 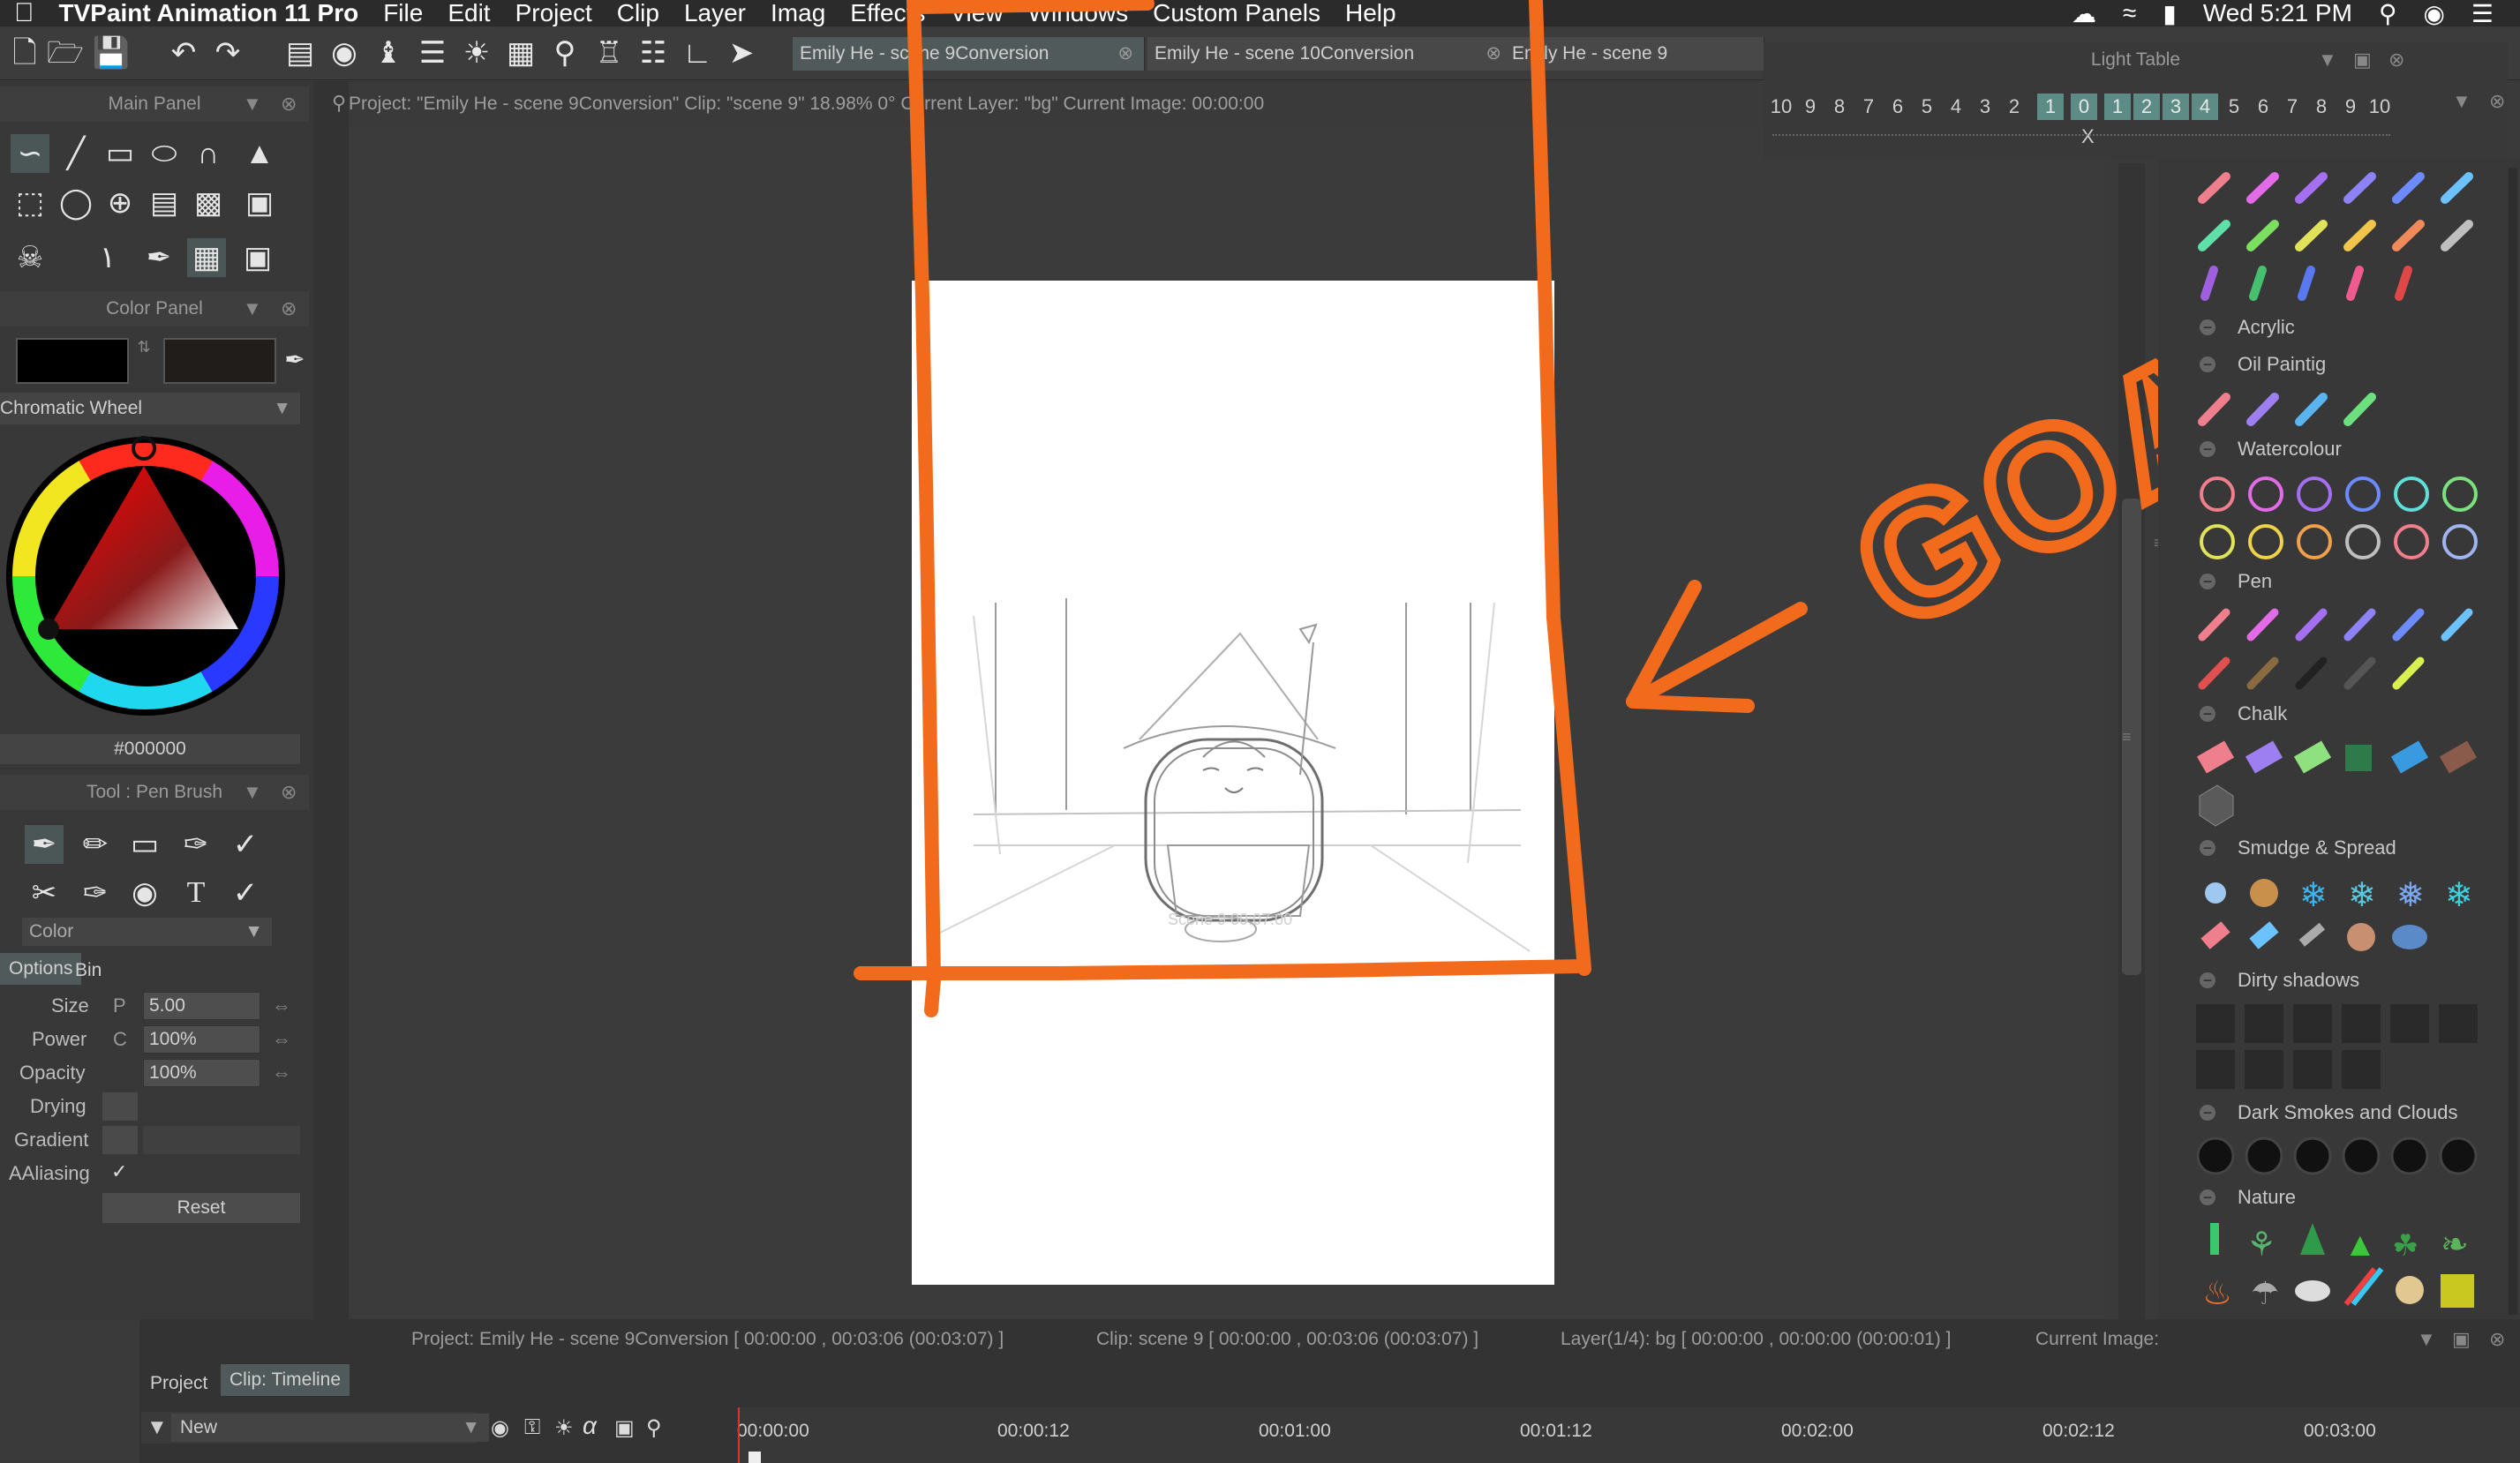 What do you see at coordinates (2282, 365) in the screenshot?
I see `category-oil-painting: Oil Paintig` at bounding box center [2282, 365].